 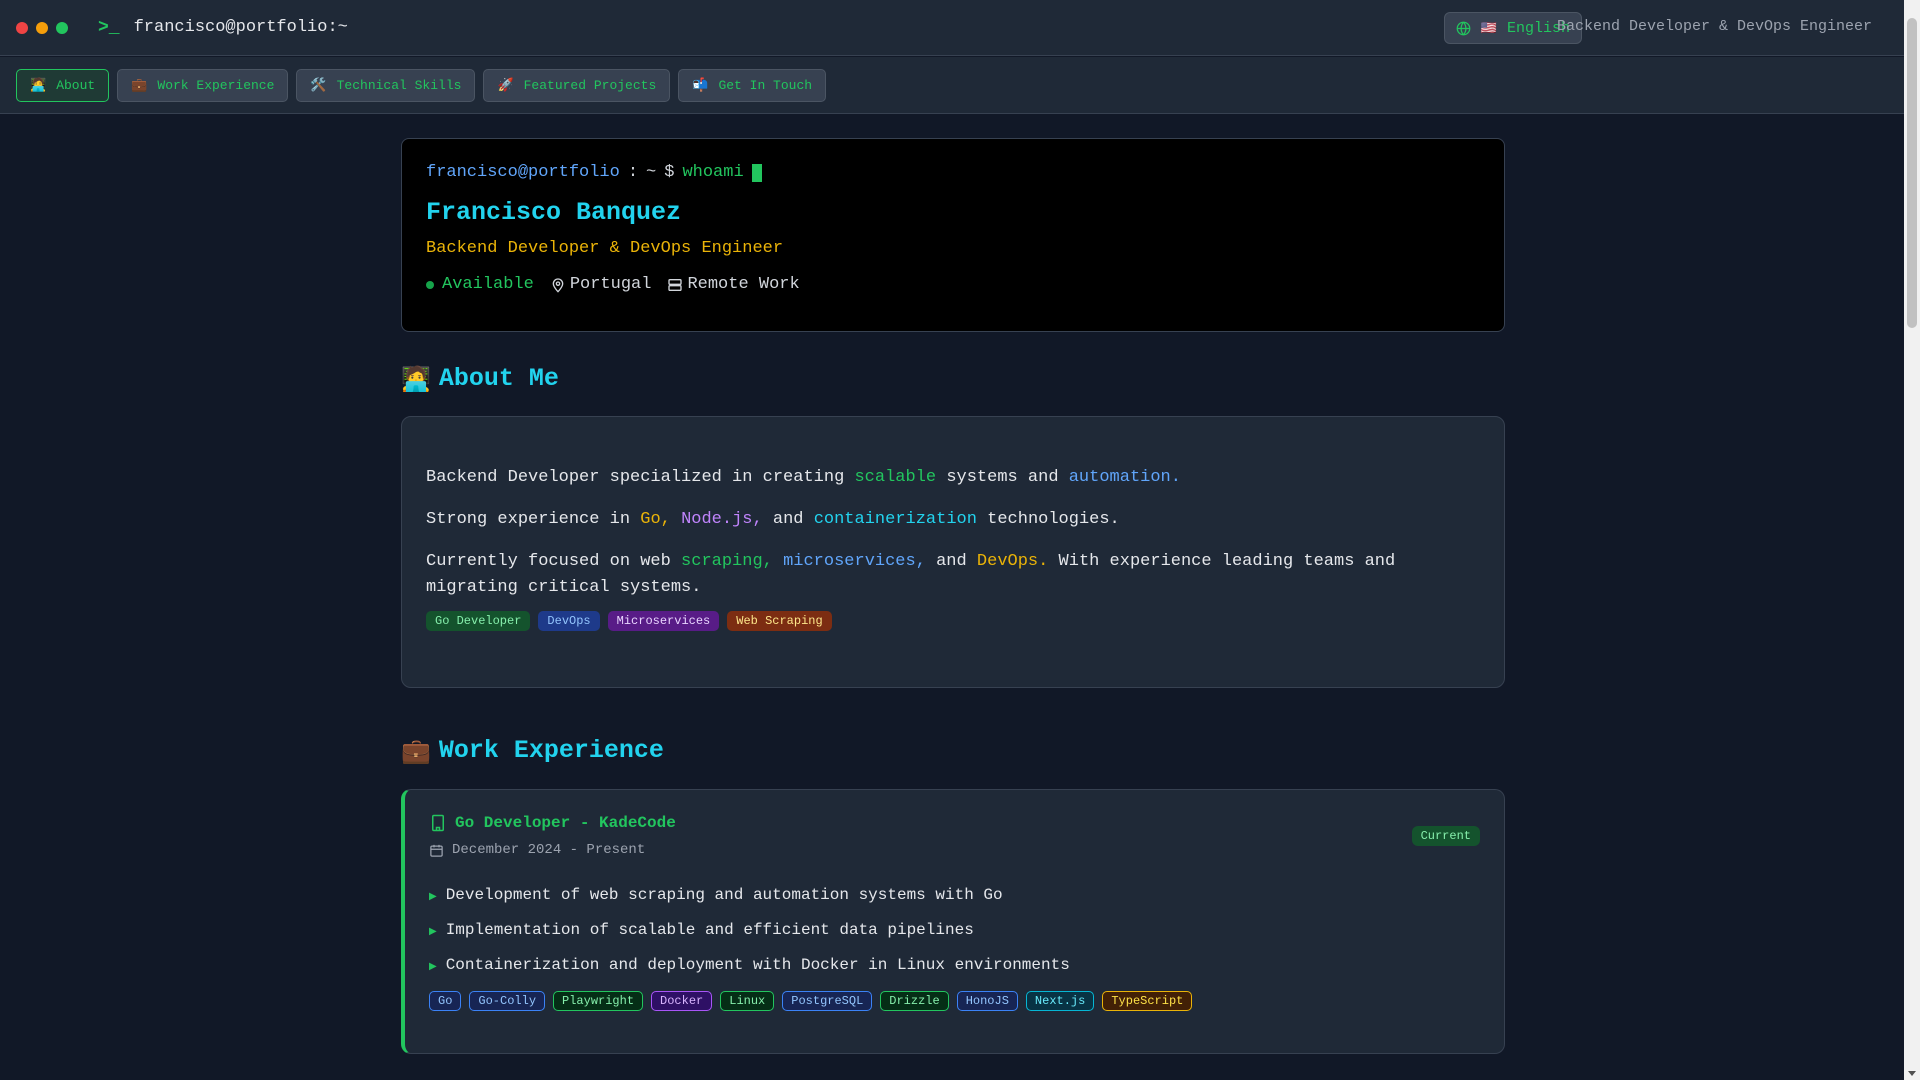 What do you see at coordinates (953, 284) in the screenshot?
I see `profile-meta: Available Portugal Remote Work` at bounding box center [953, 284].